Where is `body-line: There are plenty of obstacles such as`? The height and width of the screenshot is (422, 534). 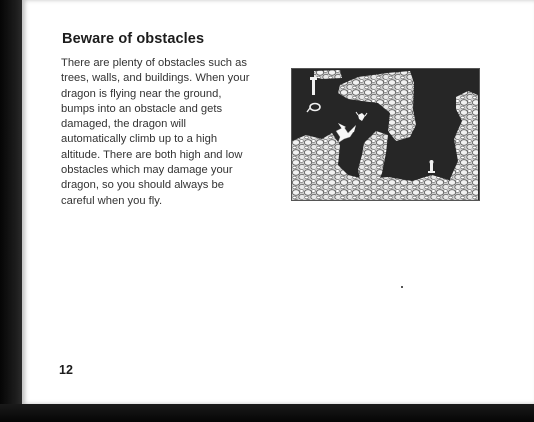
body-line: There are plenty of obstacles such as is located at coordinates (154, 63).